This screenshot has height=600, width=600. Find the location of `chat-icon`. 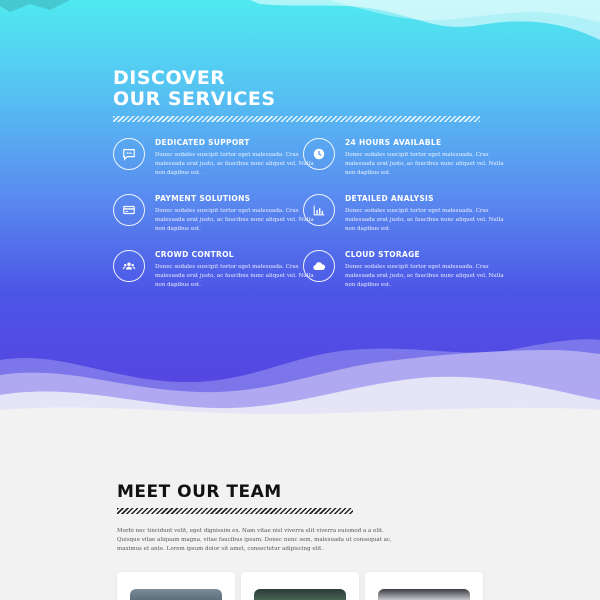

chat-icon is located at coordinates (129, 154).